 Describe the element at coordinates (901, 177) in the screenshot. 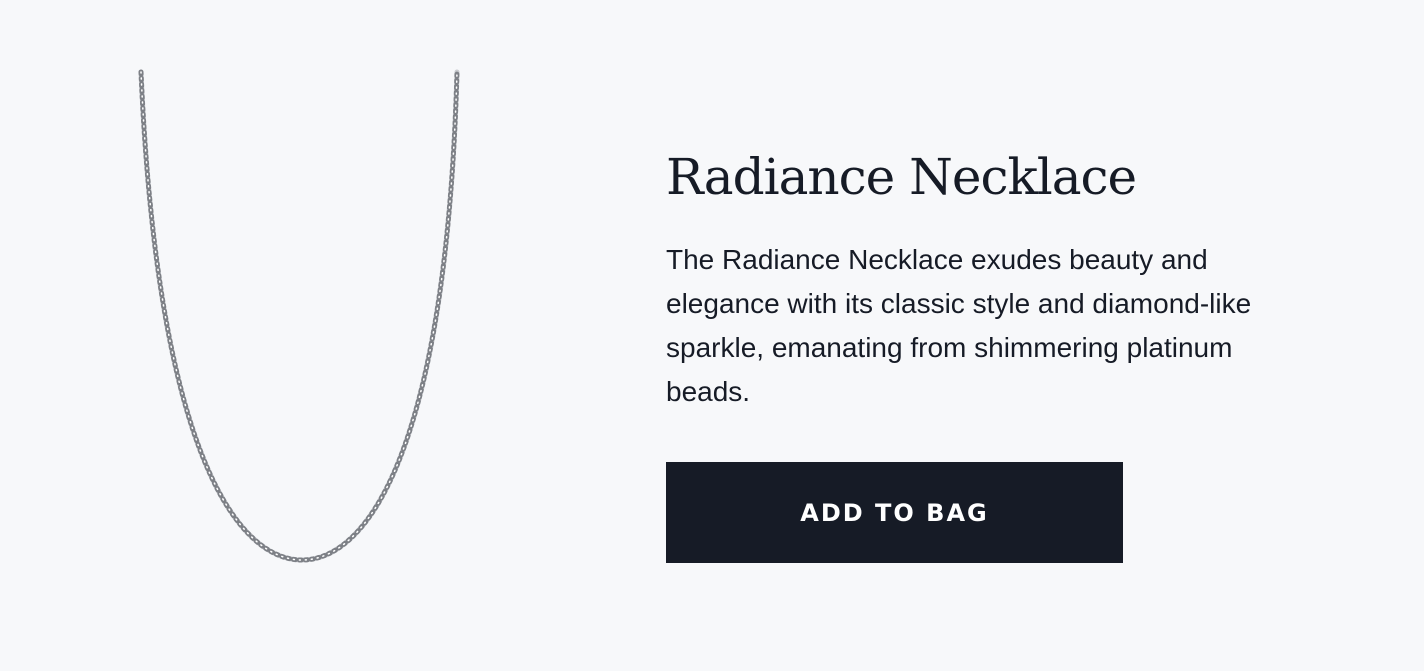

I see `product-title: Radiance Necklace` at that location.